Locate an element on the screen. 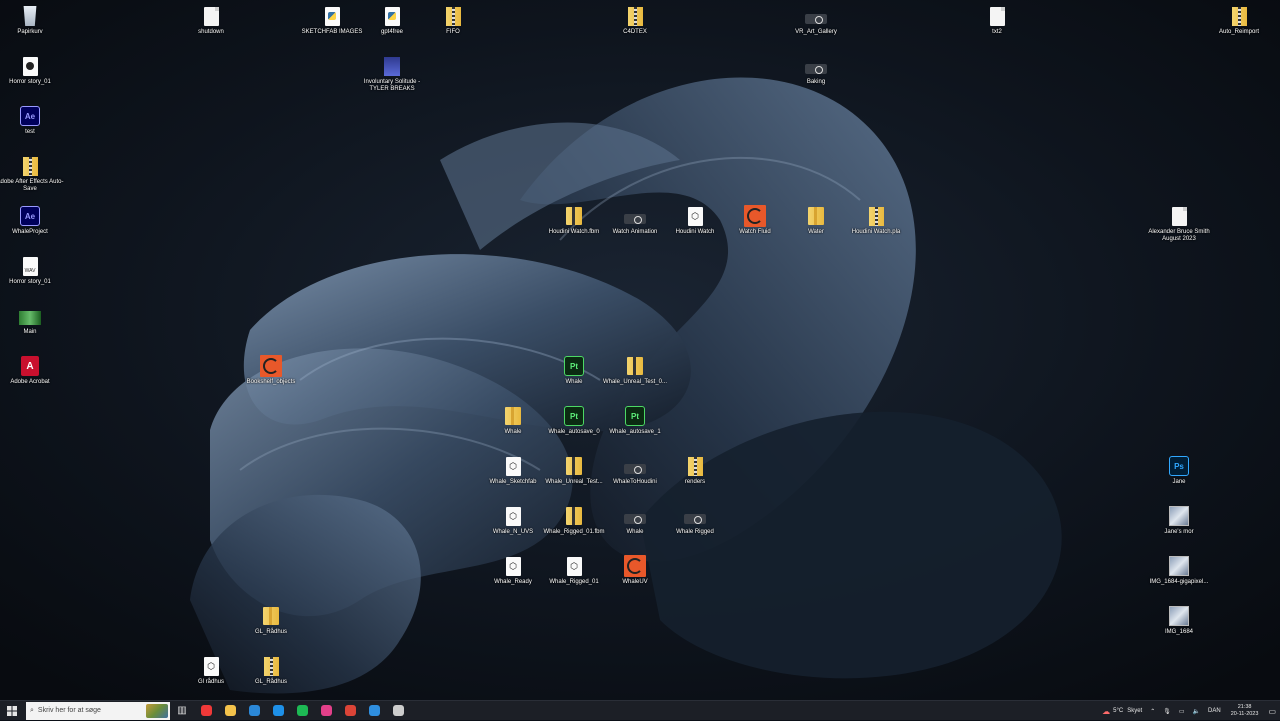 The image size is (1280, 721). desktop-icon: ⬡ Whale_Rigged_01 is located at coordinates (574, 577).